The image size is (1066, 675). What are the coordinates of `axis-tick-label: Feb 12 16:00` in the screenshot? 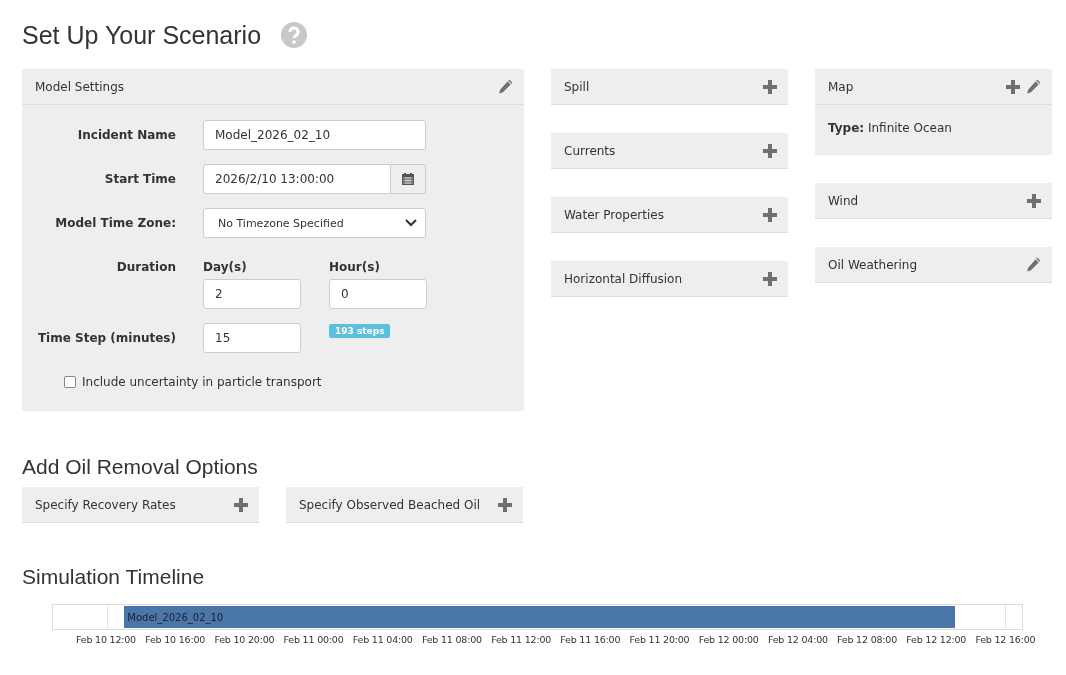 It's located at (1005, 639).